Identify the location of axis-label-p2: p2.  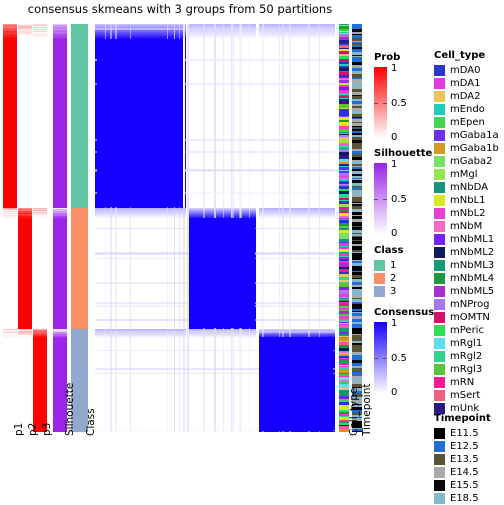
(33, 429).